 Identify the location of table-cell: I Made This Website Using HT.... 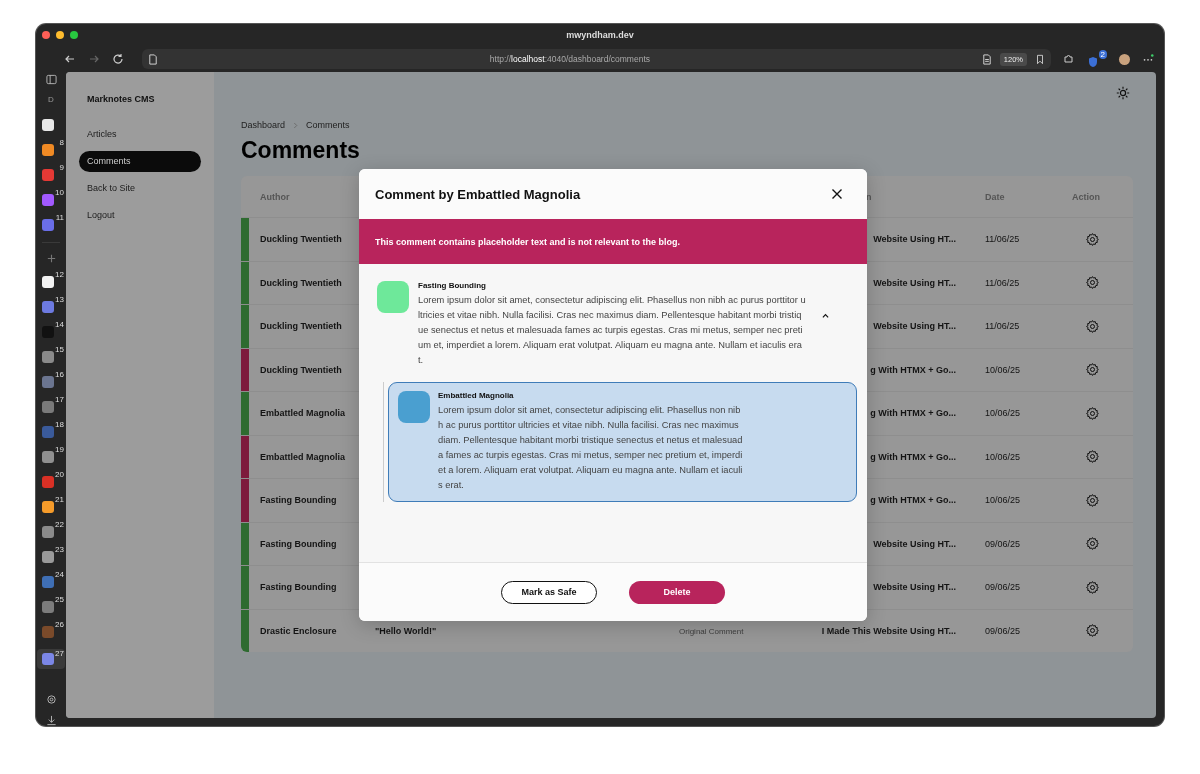
(888, 630).